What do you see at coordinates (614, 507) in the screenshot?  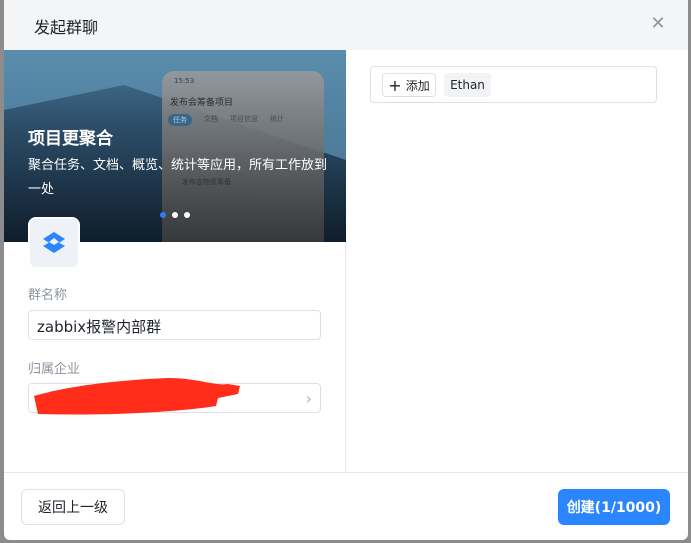 I see `create-button: 创建(1/1000)` at bounding box center [614, 507].